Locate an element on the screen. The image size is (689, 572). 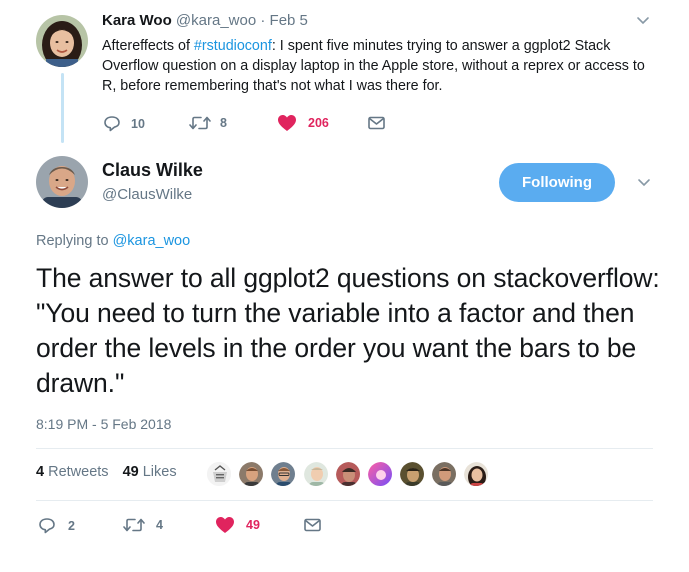
original-author-name: Kara Woo is located at coordinates (137, 20).